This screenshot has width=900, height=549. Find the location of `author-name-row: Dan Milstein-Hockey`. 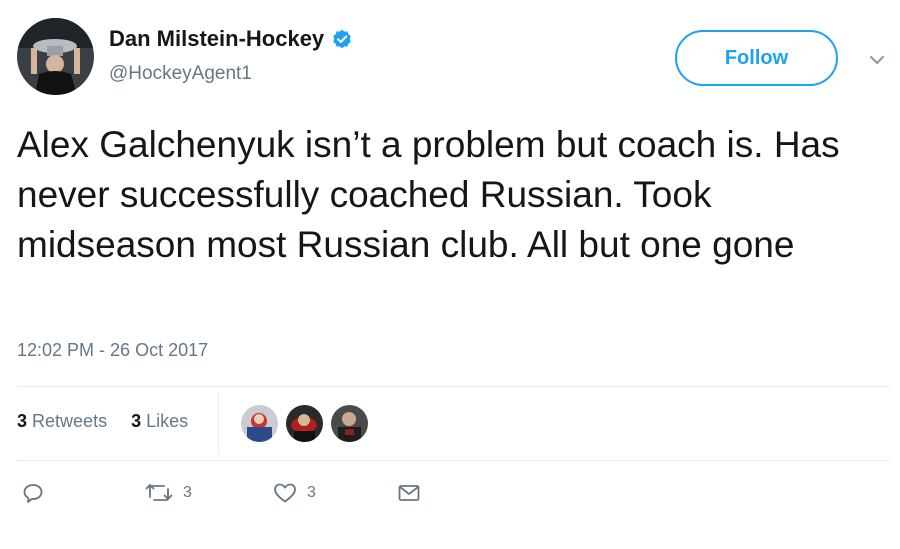

author-name-row: Dan Milstein-Hockey is located at coordinates (230, 39).